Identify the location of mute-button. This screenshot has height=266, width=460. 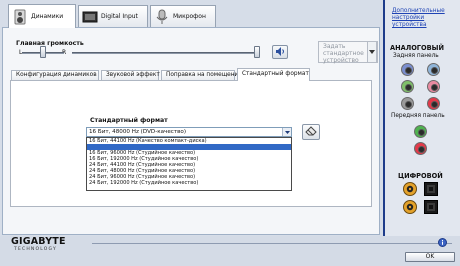
(280, 52).